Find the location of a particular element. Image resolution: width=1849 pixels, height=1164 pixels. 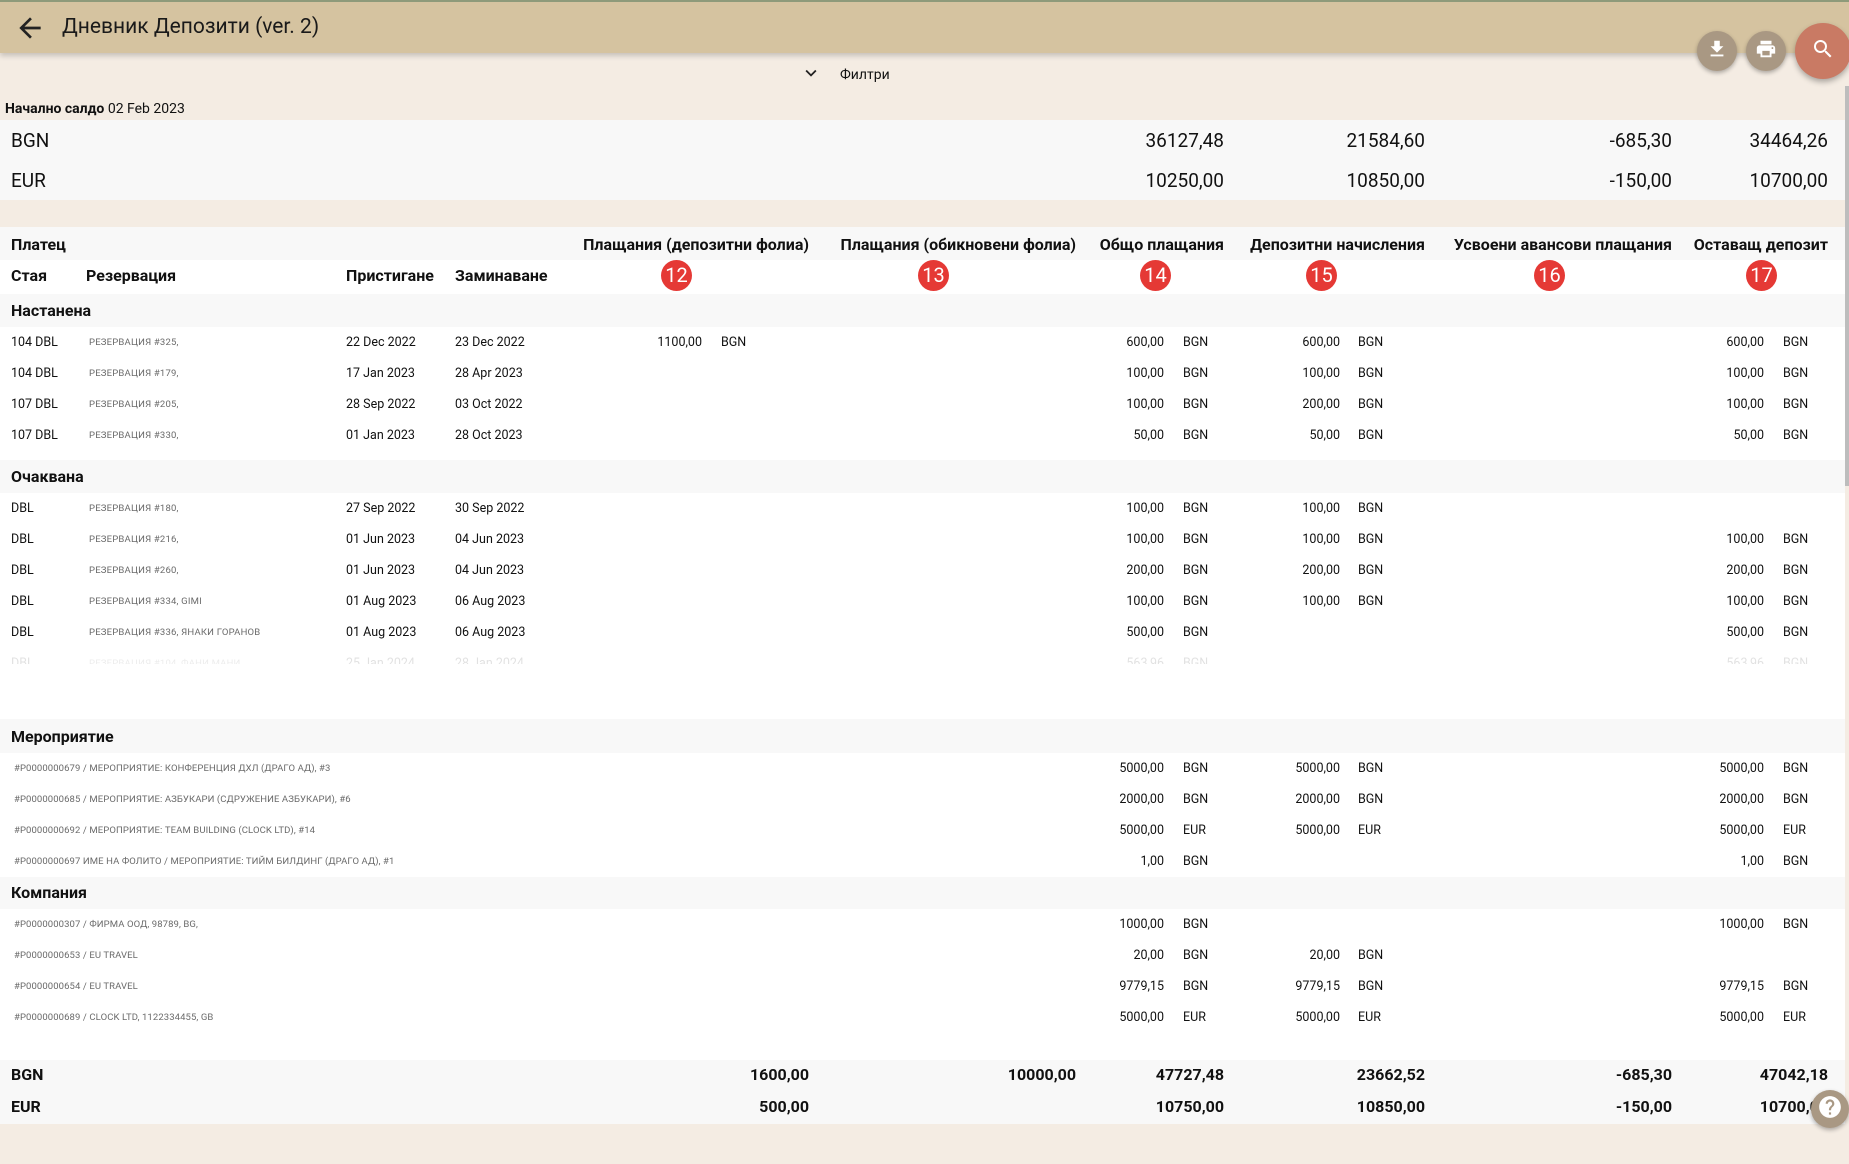

opening-value: -685,30 is located at coordinates (1640, 140).